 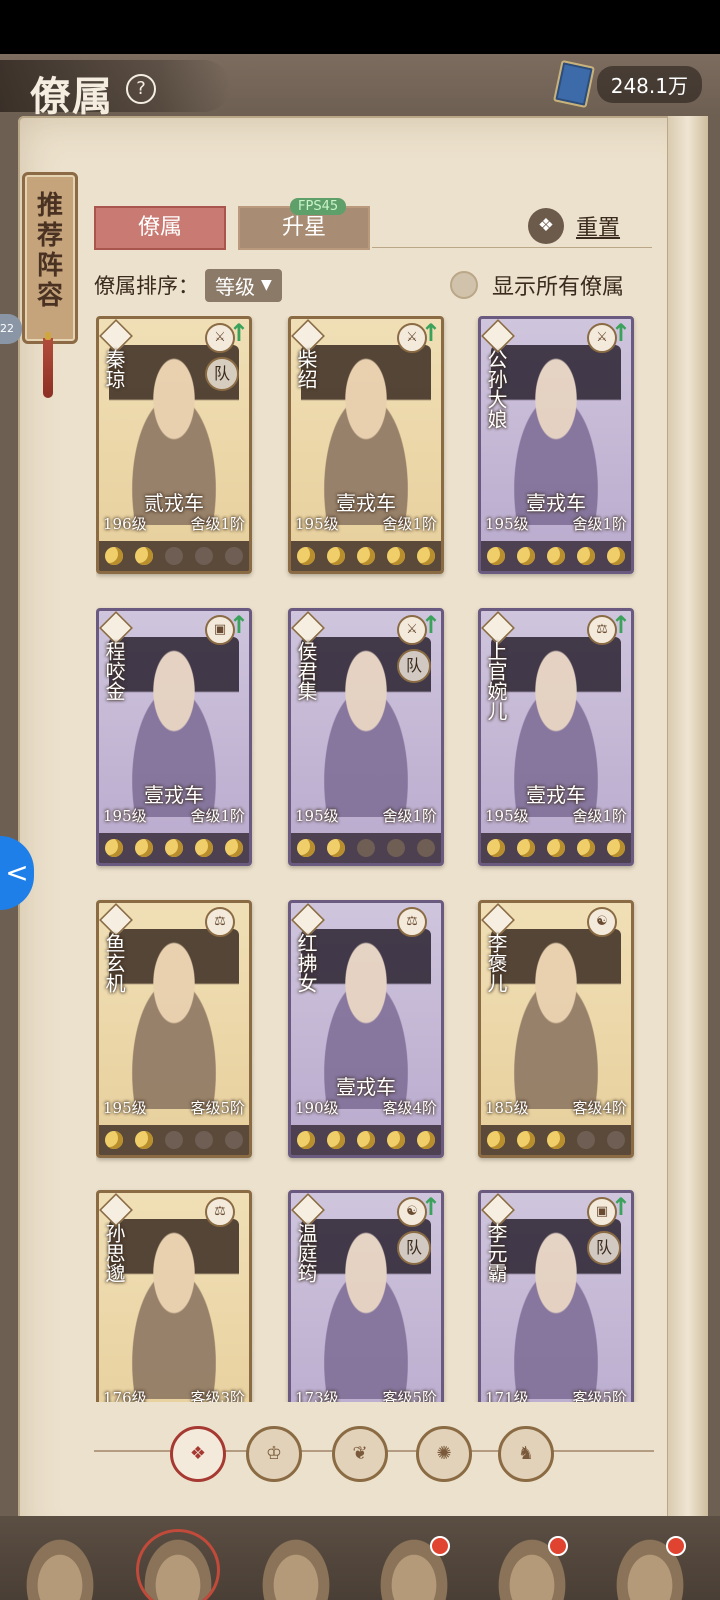 I want to click on category-filter-bar: ❖ ♔ ❦ ✺ ♞, so click(x=374, y=1452).